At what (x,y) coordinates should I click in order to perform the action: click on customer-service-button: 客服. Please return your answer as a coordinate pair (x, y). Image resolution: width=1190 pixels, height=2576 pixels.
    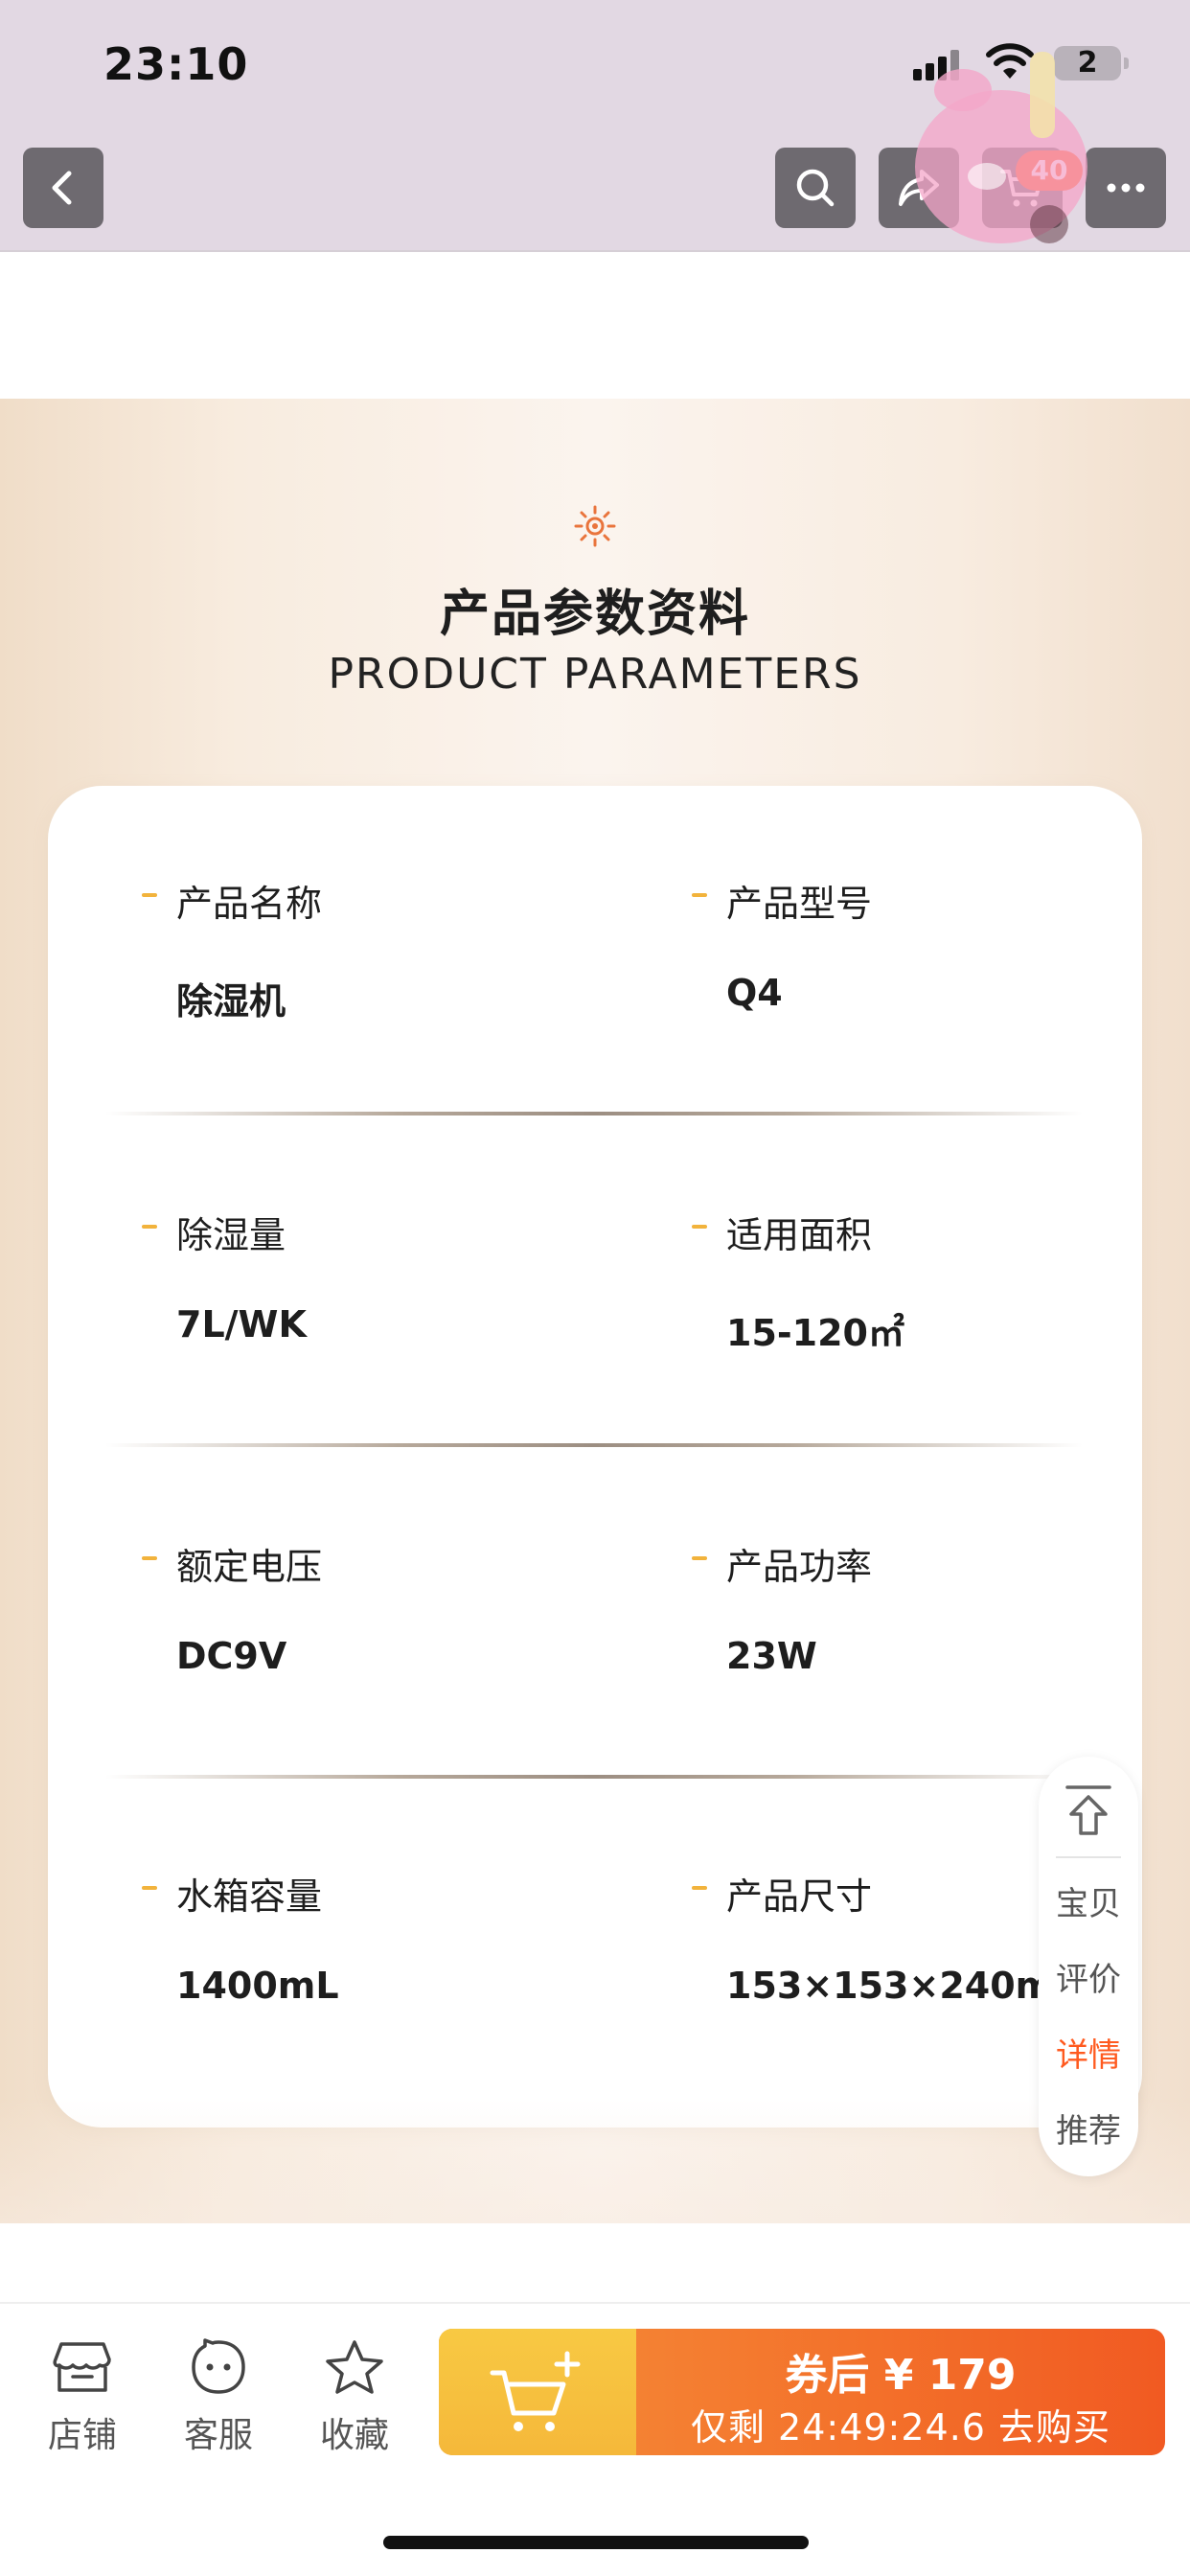
    Looking at the image, I should click on (218, 2397).